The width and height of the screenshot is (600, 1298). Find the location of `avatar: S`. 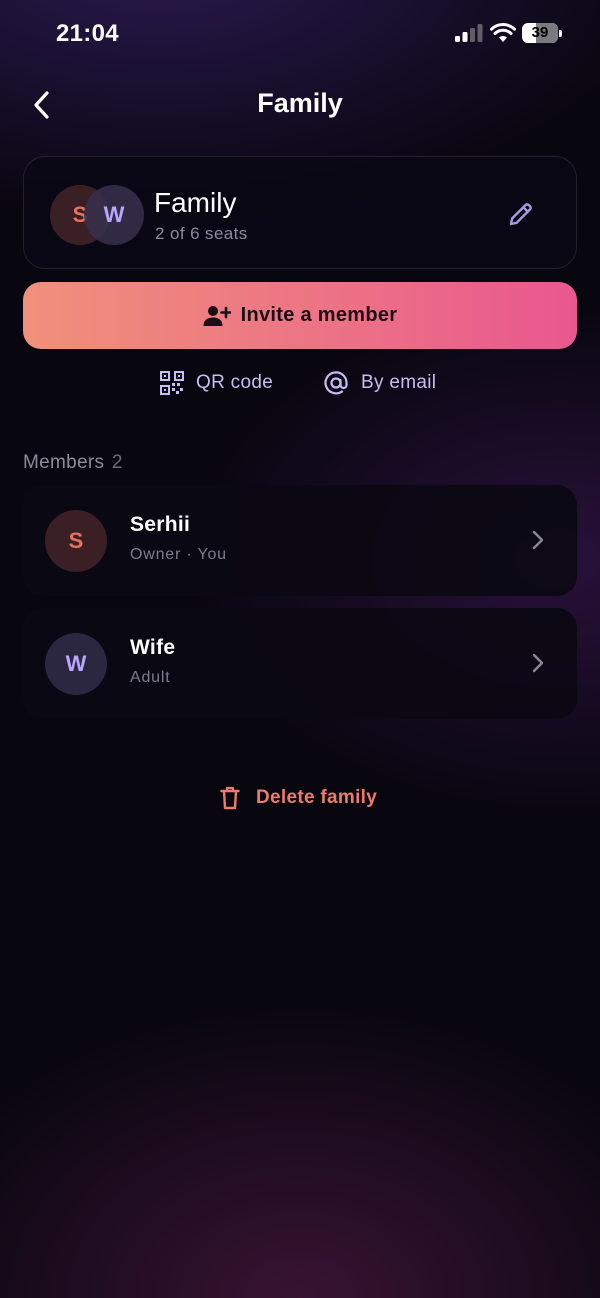

avatar: S is located at coordinates (76, 541).